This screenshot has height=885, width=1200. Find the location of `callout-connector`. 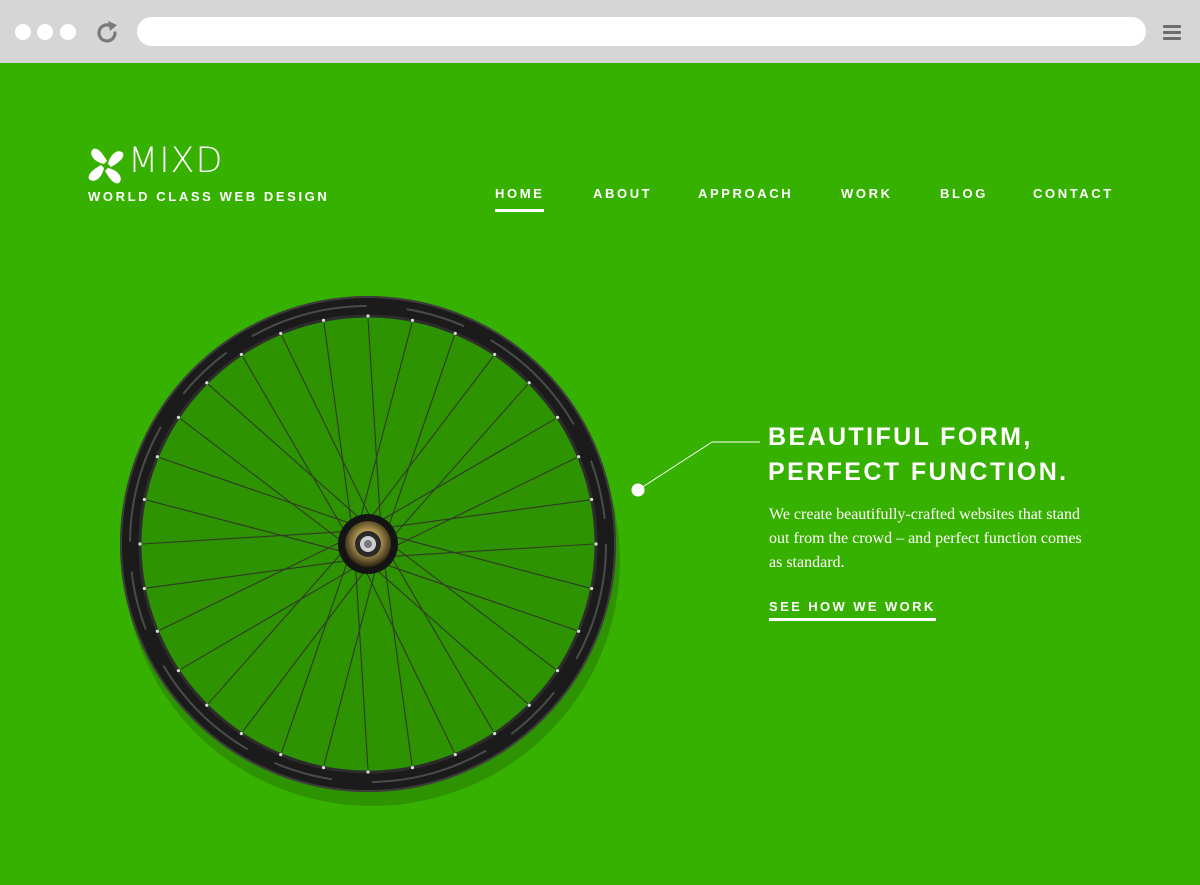

callout-connector is located at coordinates (695, 469).